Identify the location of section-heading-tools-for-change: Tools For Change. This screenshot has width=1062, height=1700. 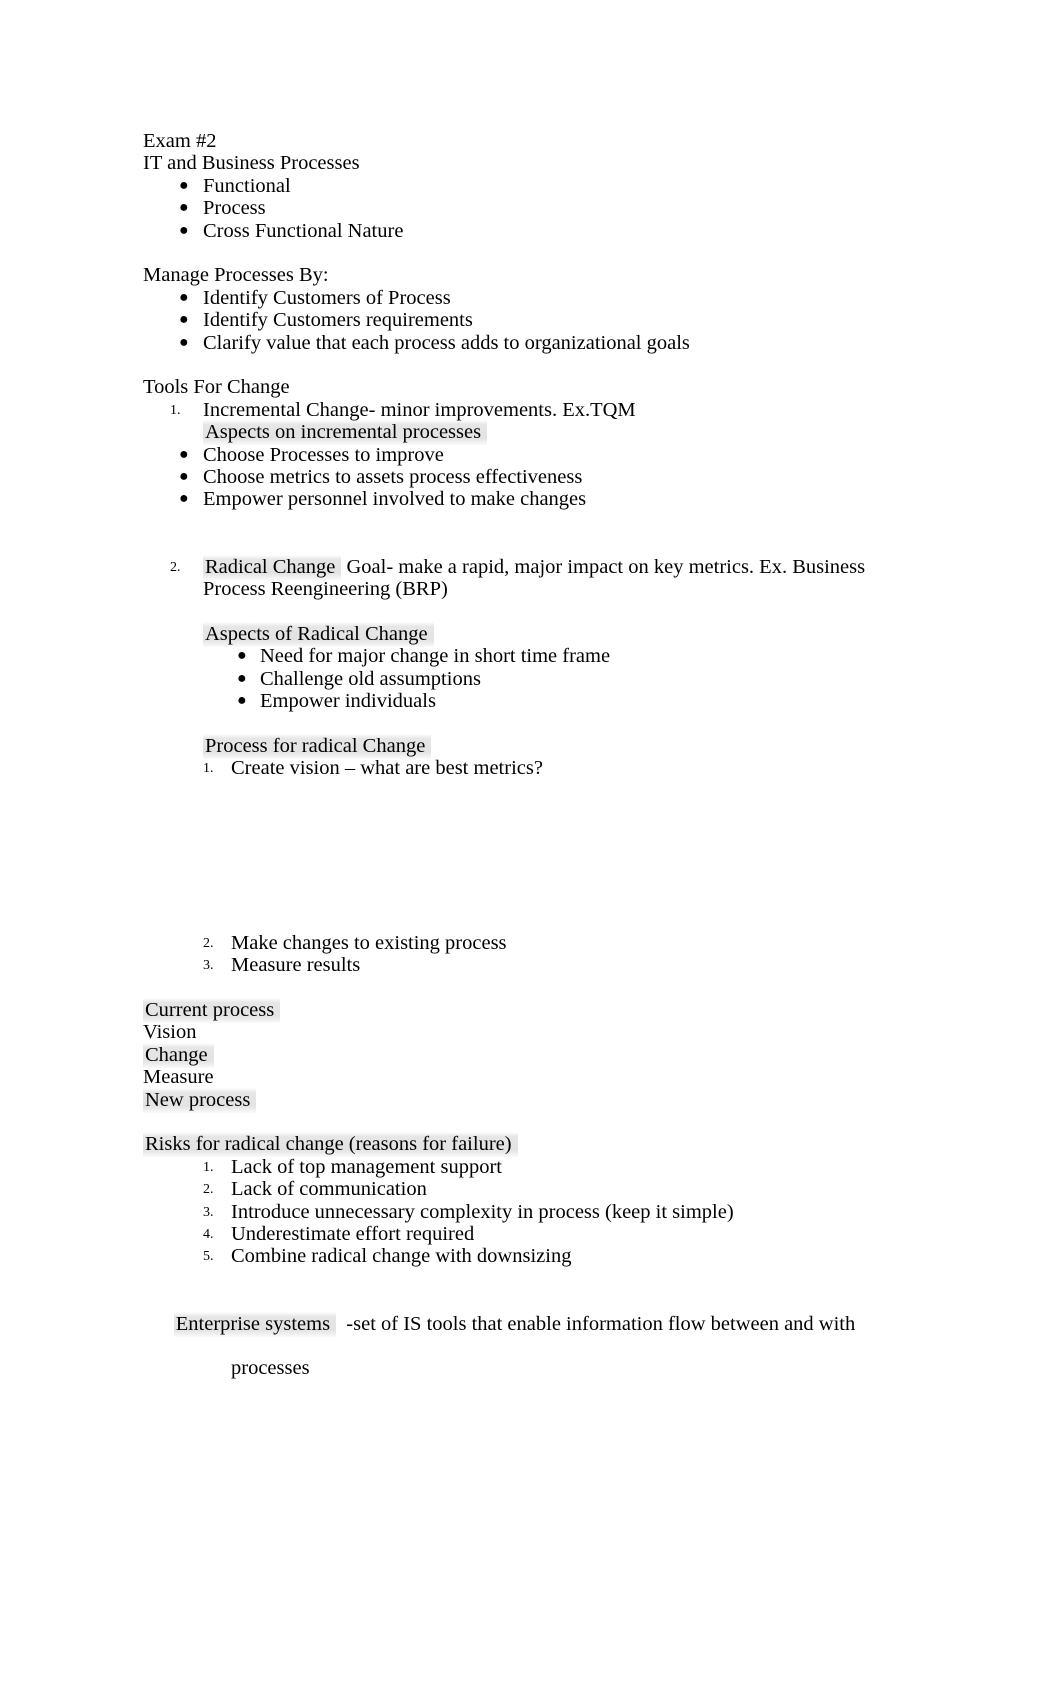
(216, 387).